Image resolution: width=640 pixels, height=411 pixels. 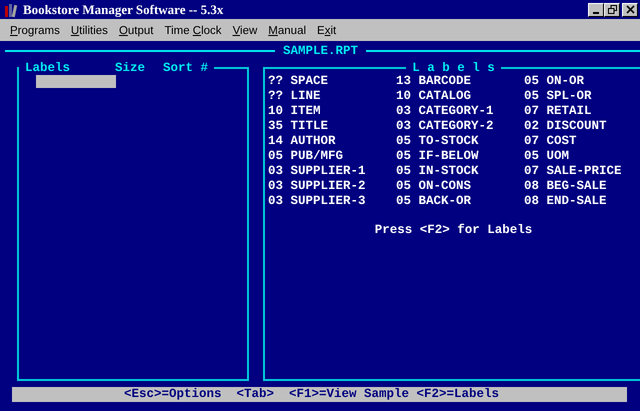 What do you see at coordinates (332, 111) in the screenshot?
I see `label-item: 10 ITEM` at bounding box center [332, 111].